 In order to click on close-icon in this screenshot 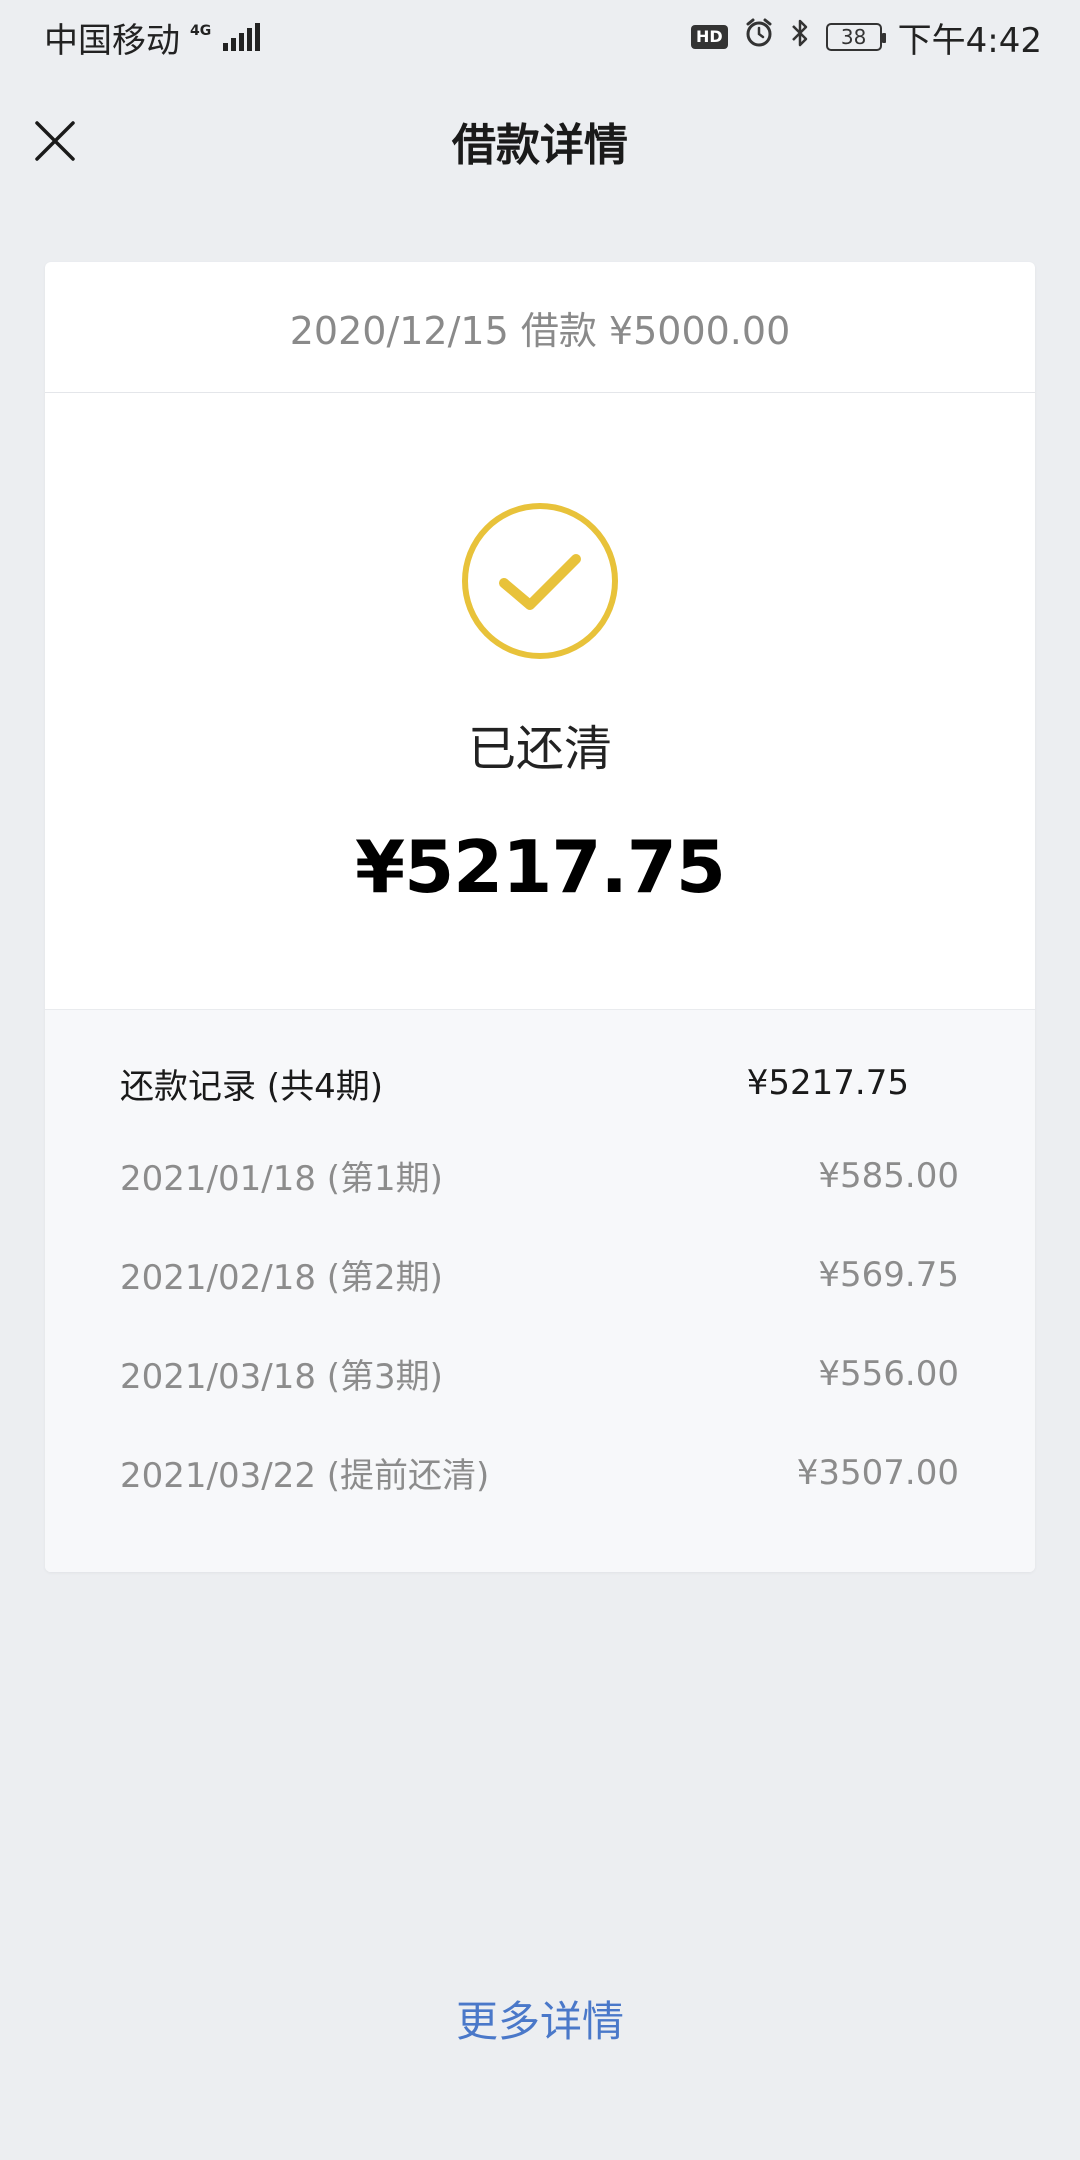, I will do `click(55, 141)`.